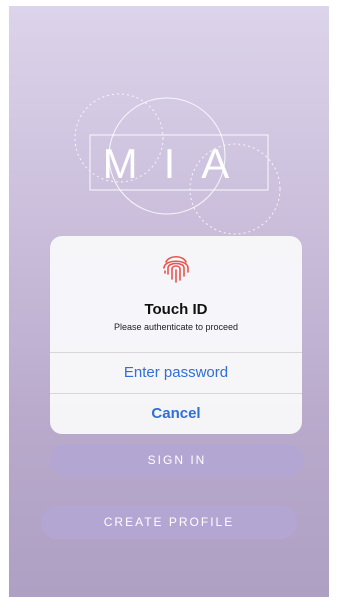 This screenshot has width=337, height=597. I want to click on logo-graphic: MIA, so click(177, 164).